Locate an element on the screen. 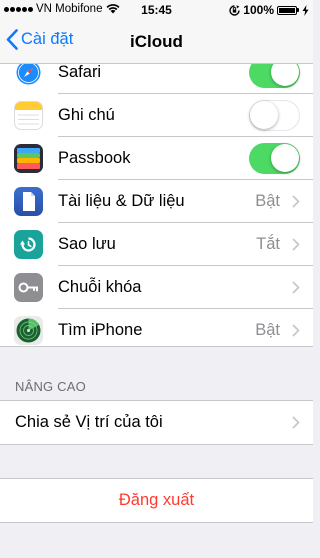 This screenshot has height=558, width=320. list-item-share-location: Chia sẻ Vị trí của tôi is located at coordinates (156, 422).